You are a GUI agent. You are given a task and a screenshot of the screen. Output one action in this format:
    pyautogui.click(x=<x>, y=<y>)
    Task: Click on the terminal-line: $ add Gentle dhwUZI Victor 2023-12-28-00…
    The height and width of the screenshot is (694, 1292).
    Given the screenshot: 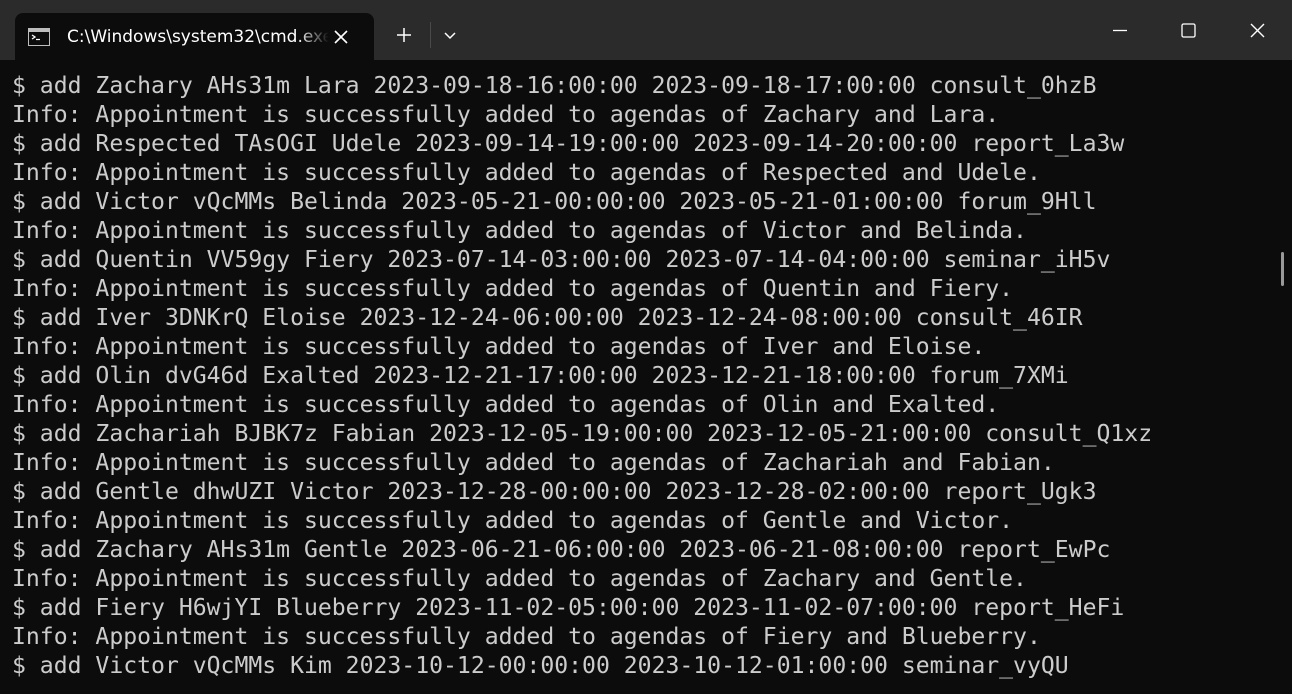 What is the action you would take?
    pyautogui.click(x=554, y=492)
    